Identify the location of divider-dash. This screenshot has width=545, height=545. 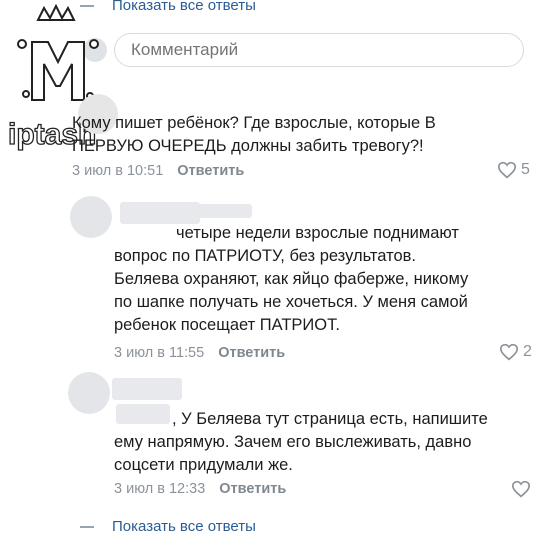
(87, 526).